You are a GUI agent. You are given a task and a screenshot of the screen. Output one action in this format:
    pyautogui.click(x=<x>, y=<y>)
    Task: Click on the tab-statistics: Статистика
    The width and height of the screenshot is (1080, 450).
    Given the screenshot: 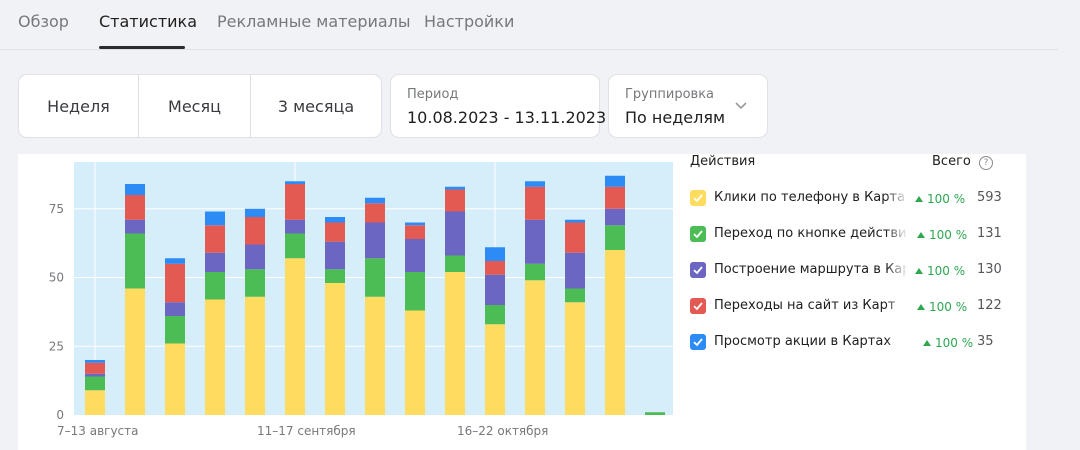 What is the action you would take?
    pyautogui.click(x=148, y=21)
    